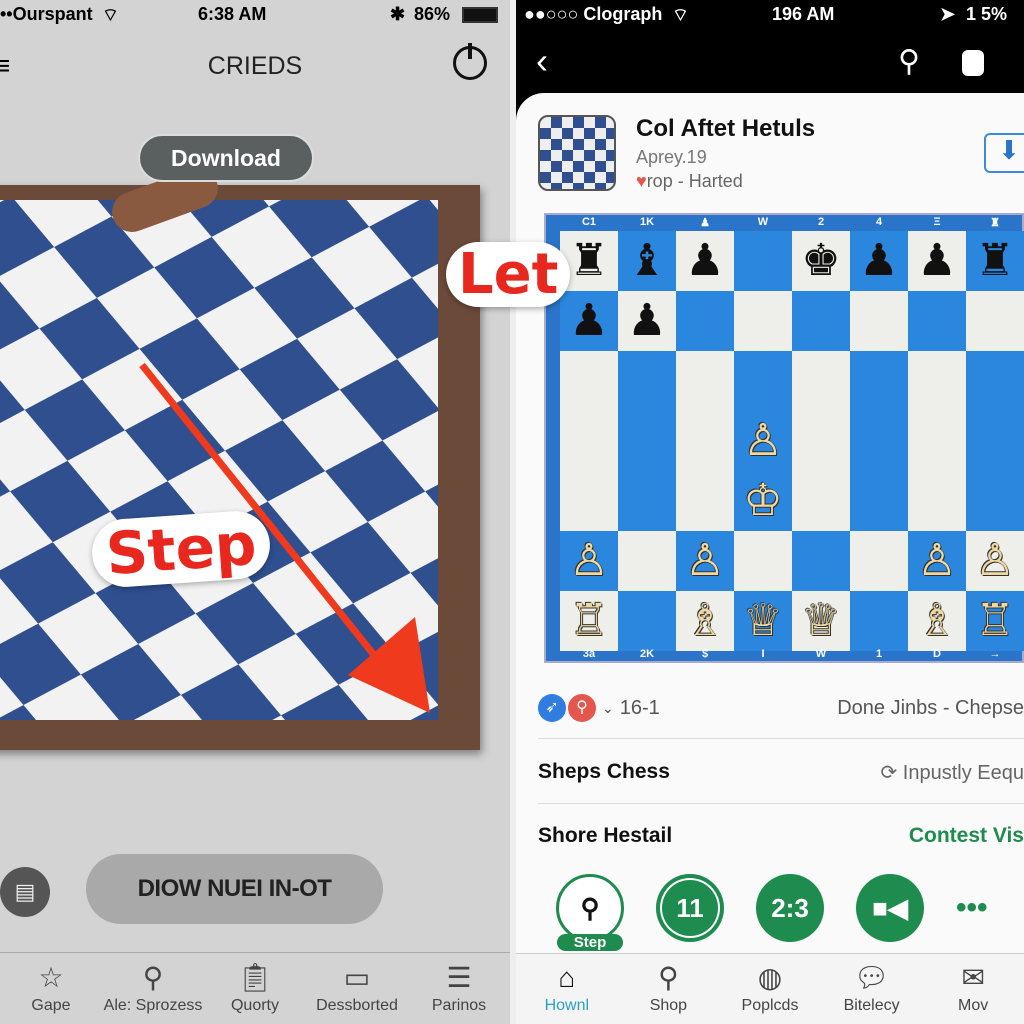  Describe the element at coordinates (973, 63) in the screenshot. I see `shield-icon` at that location.